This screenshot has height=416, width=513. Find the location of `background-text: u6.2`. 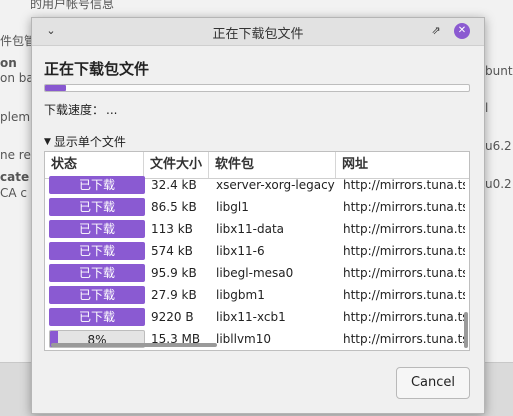

background-text: u6.2 is located at coordinates (498, 146).